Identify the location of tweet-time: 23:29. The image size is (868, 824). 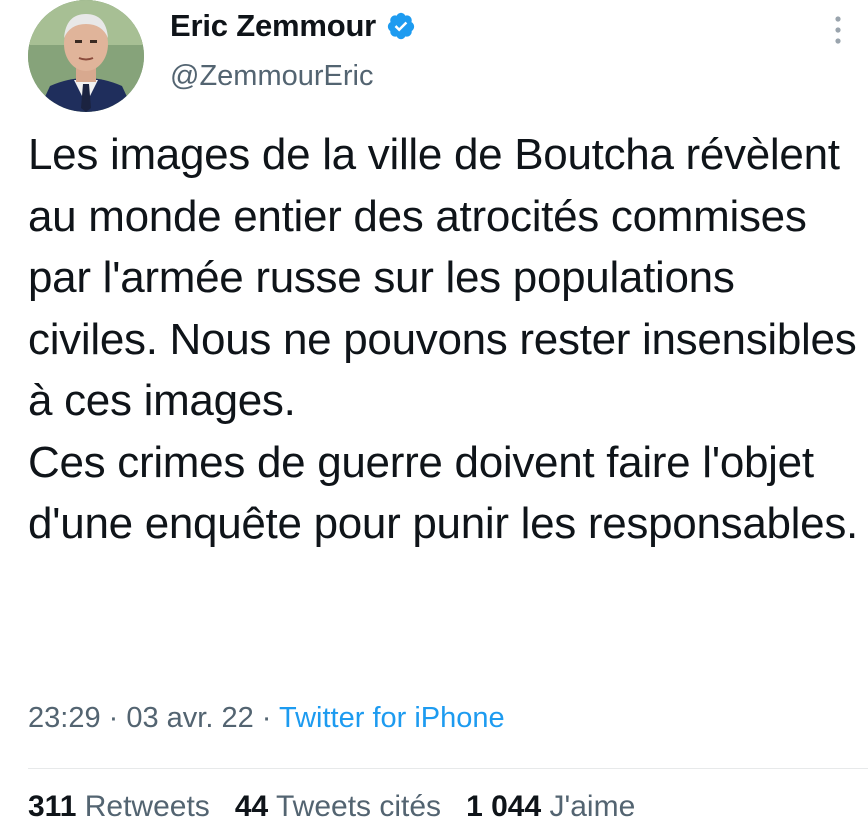
(64, 718).